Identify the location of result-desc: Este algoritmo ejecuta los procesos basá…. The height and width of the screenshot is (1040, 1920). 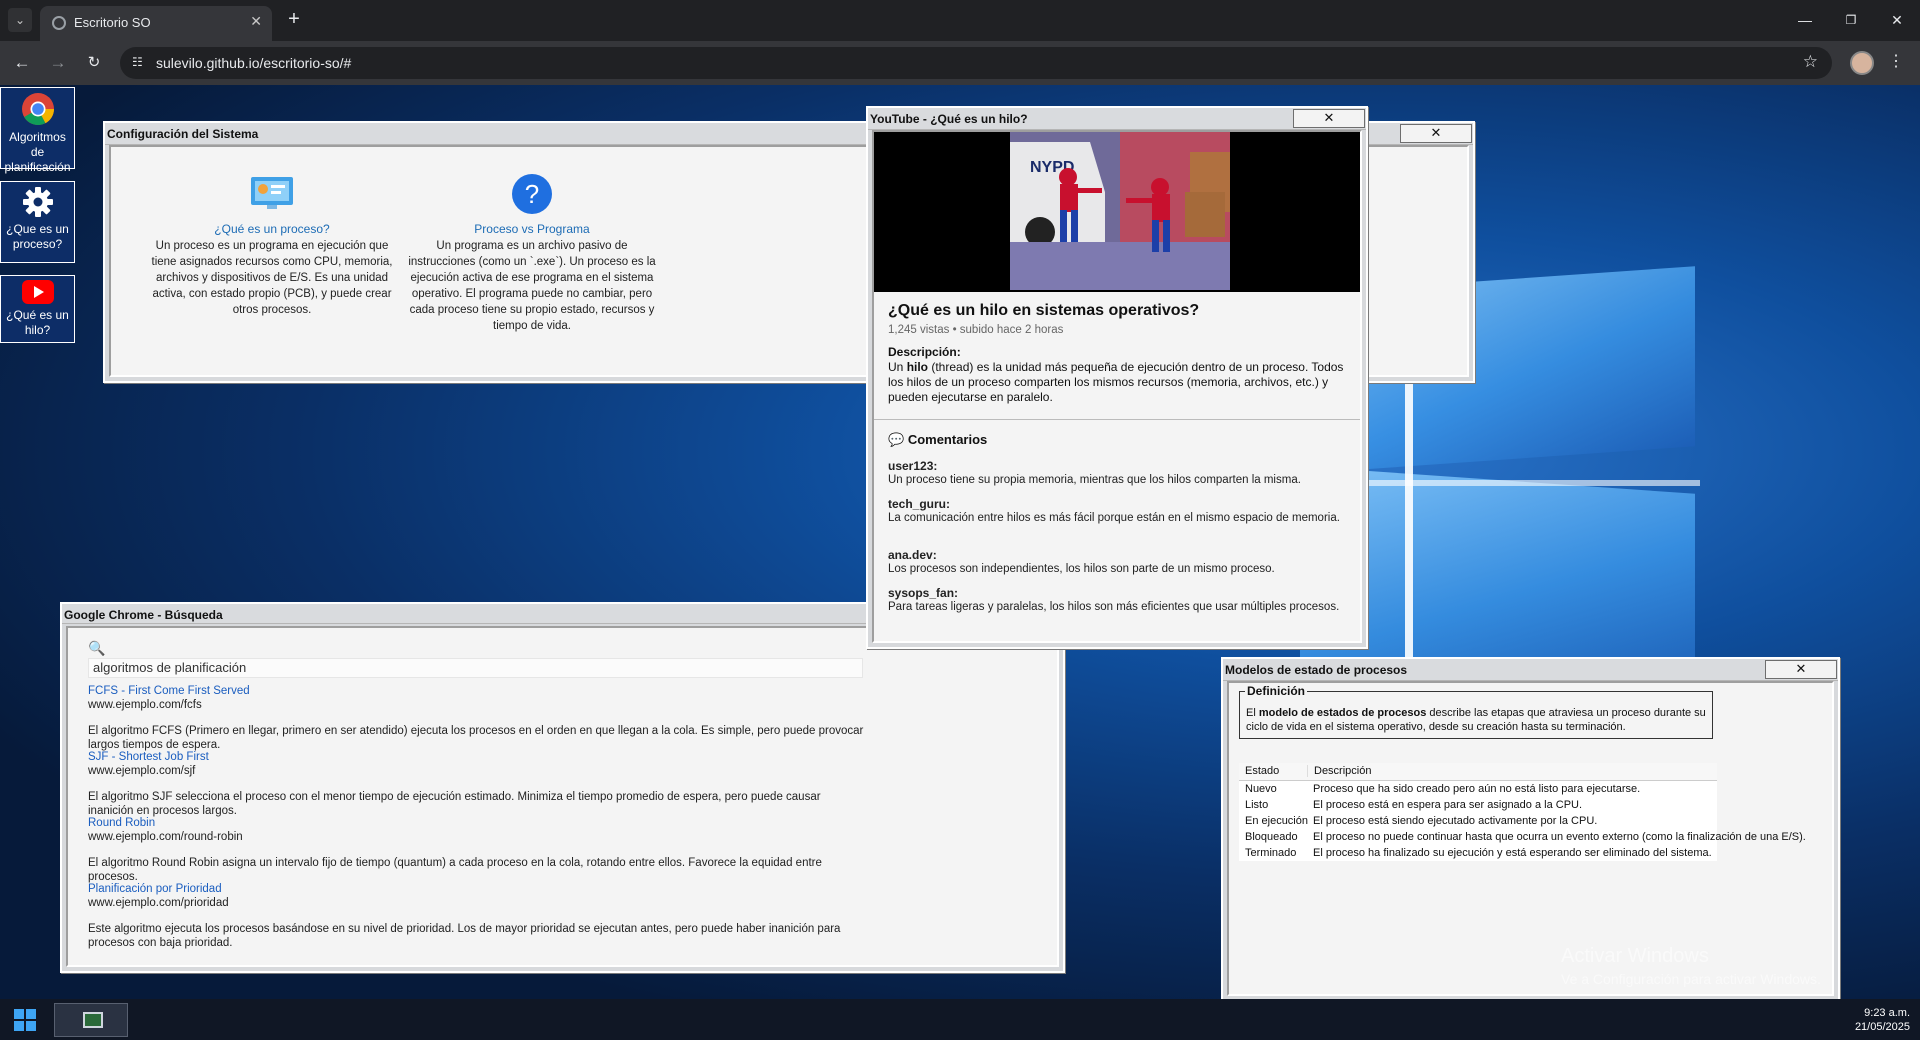
(464, 936).